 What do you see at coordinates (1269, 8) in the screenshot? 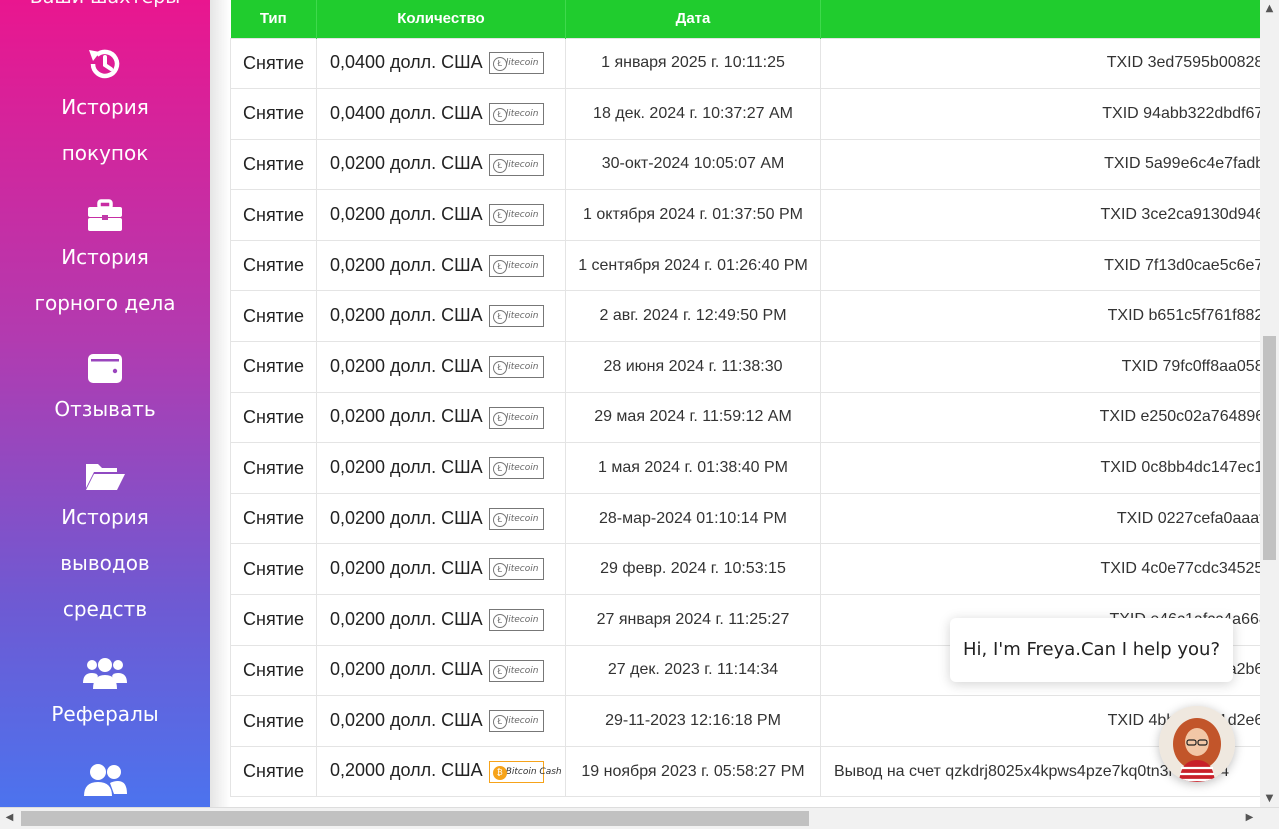
I see `scroll-up-arrow-icon: ▲` at bounding box center [1269, 8].